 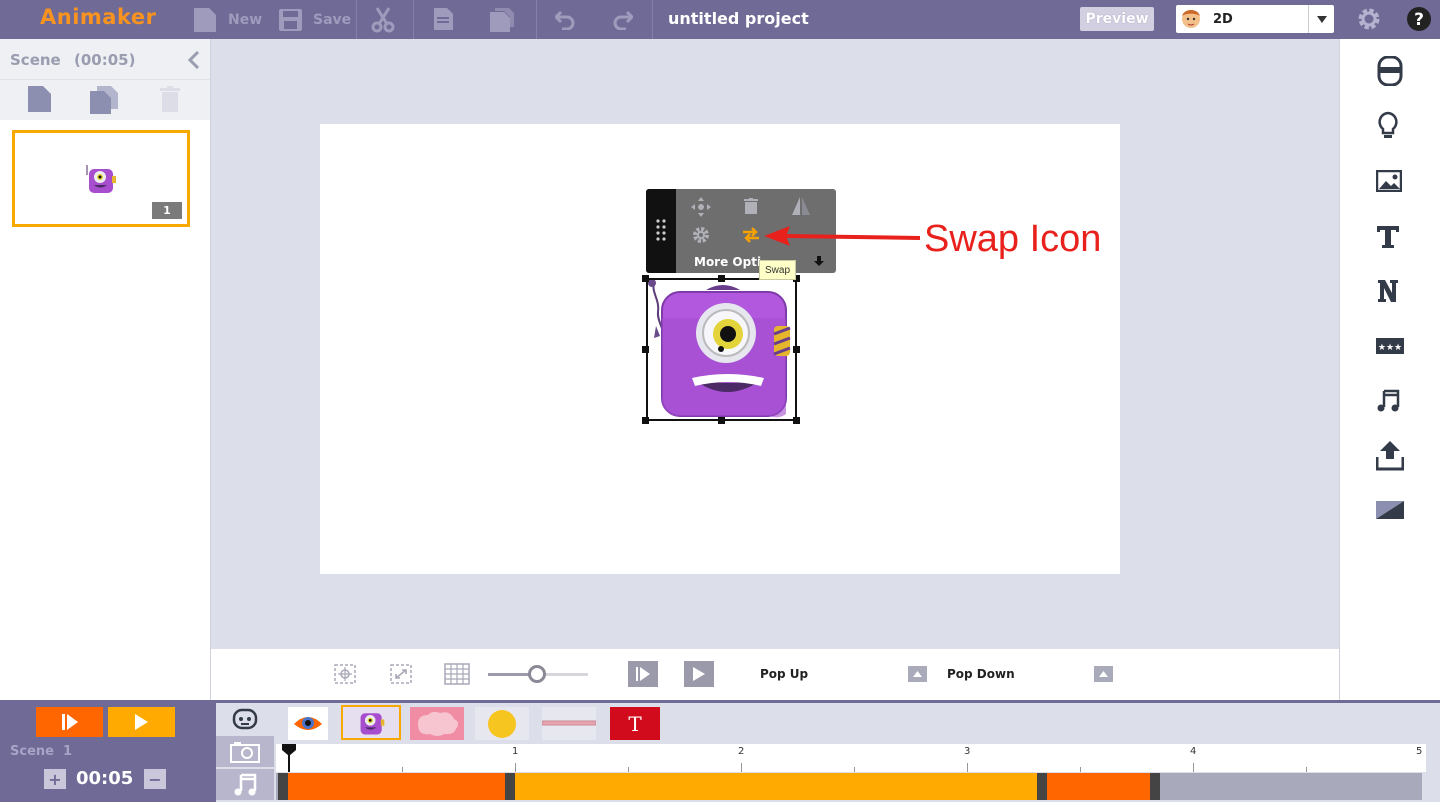 I want to click on camera-track-button, so click(x=245, y=751).